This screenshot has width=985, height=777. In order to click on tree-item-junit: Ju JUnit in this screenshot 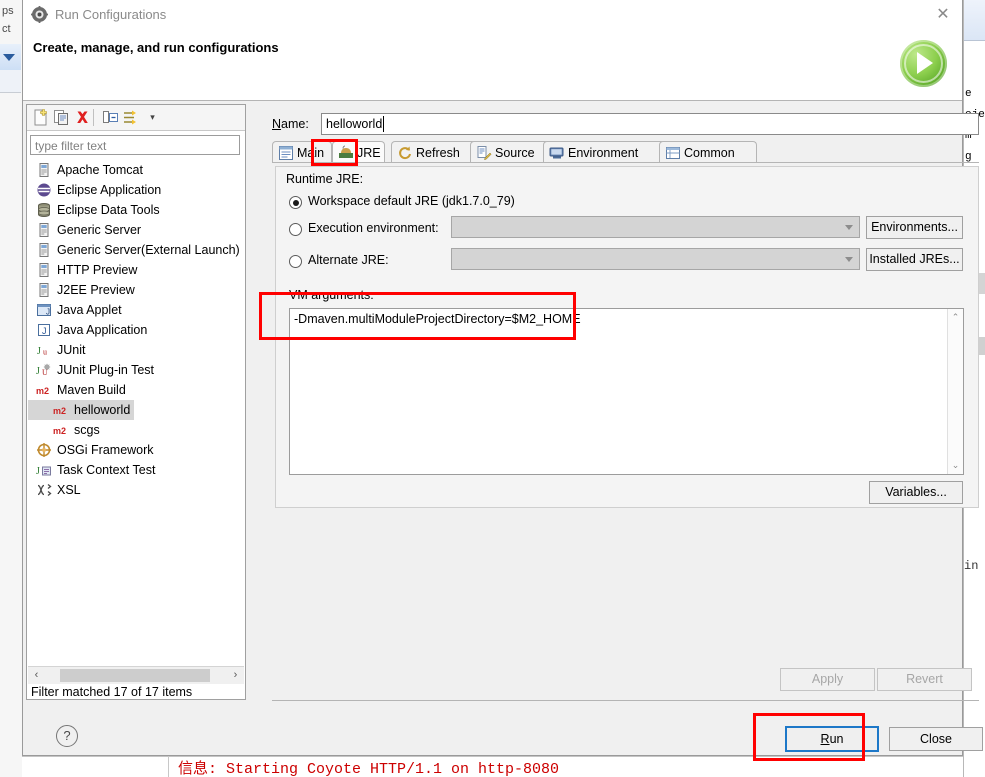, I will do `click(136, 350)`.